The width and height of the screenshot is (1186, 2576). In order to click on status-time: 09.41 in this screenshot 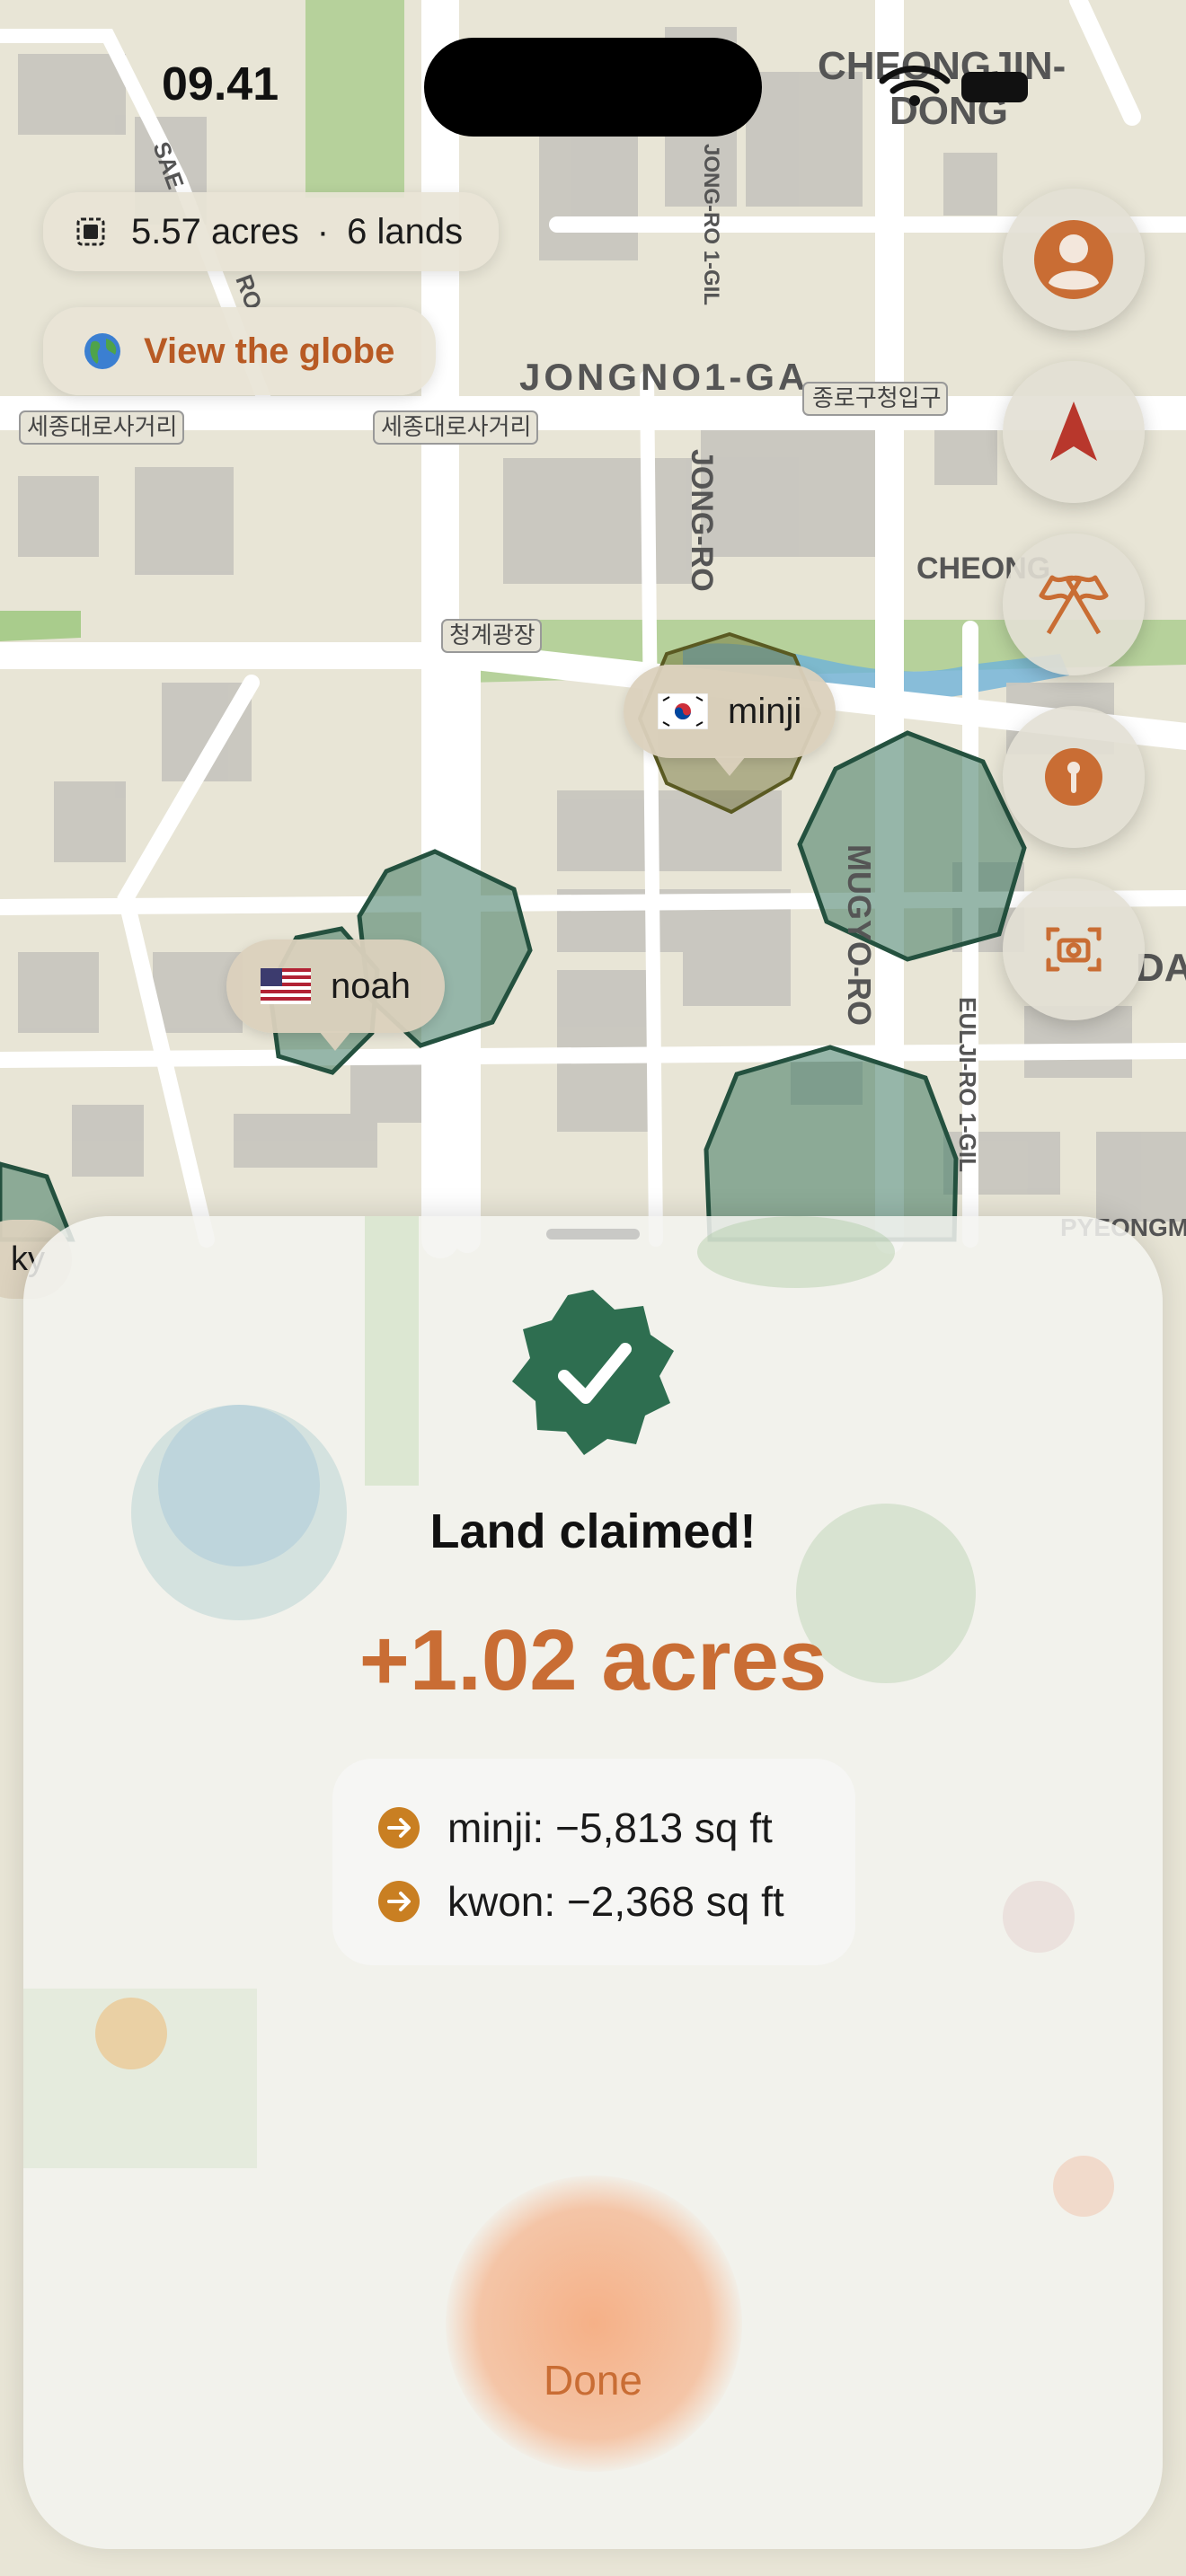, I will do `click(220, 84)`.